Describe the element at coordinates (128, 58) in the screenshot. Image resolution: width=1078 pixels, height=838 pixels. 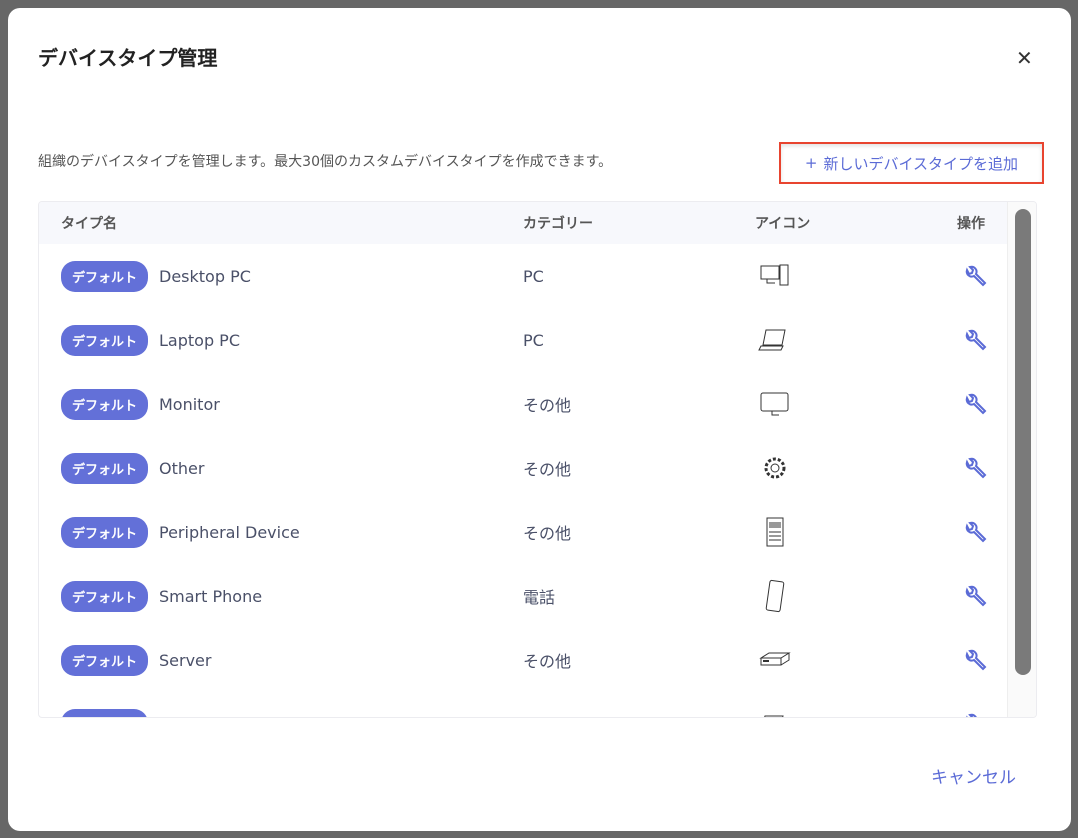
I see `modal-title: デバイスタイプ管理` at that location.